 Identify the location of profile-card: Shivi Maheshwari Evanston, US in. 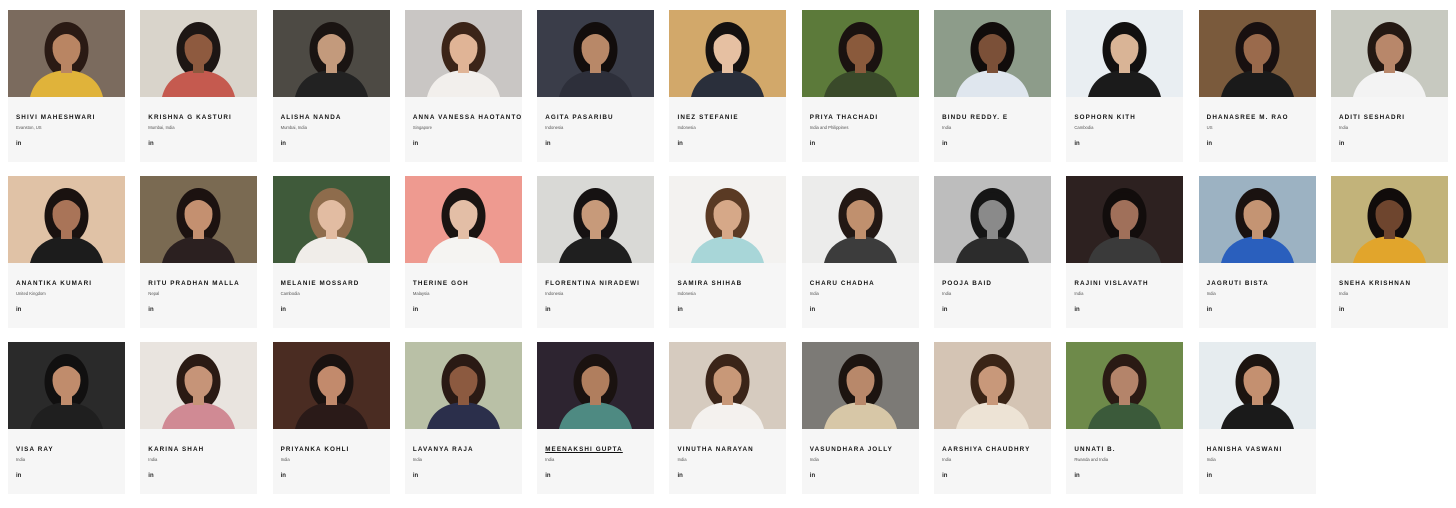
(66, 86).